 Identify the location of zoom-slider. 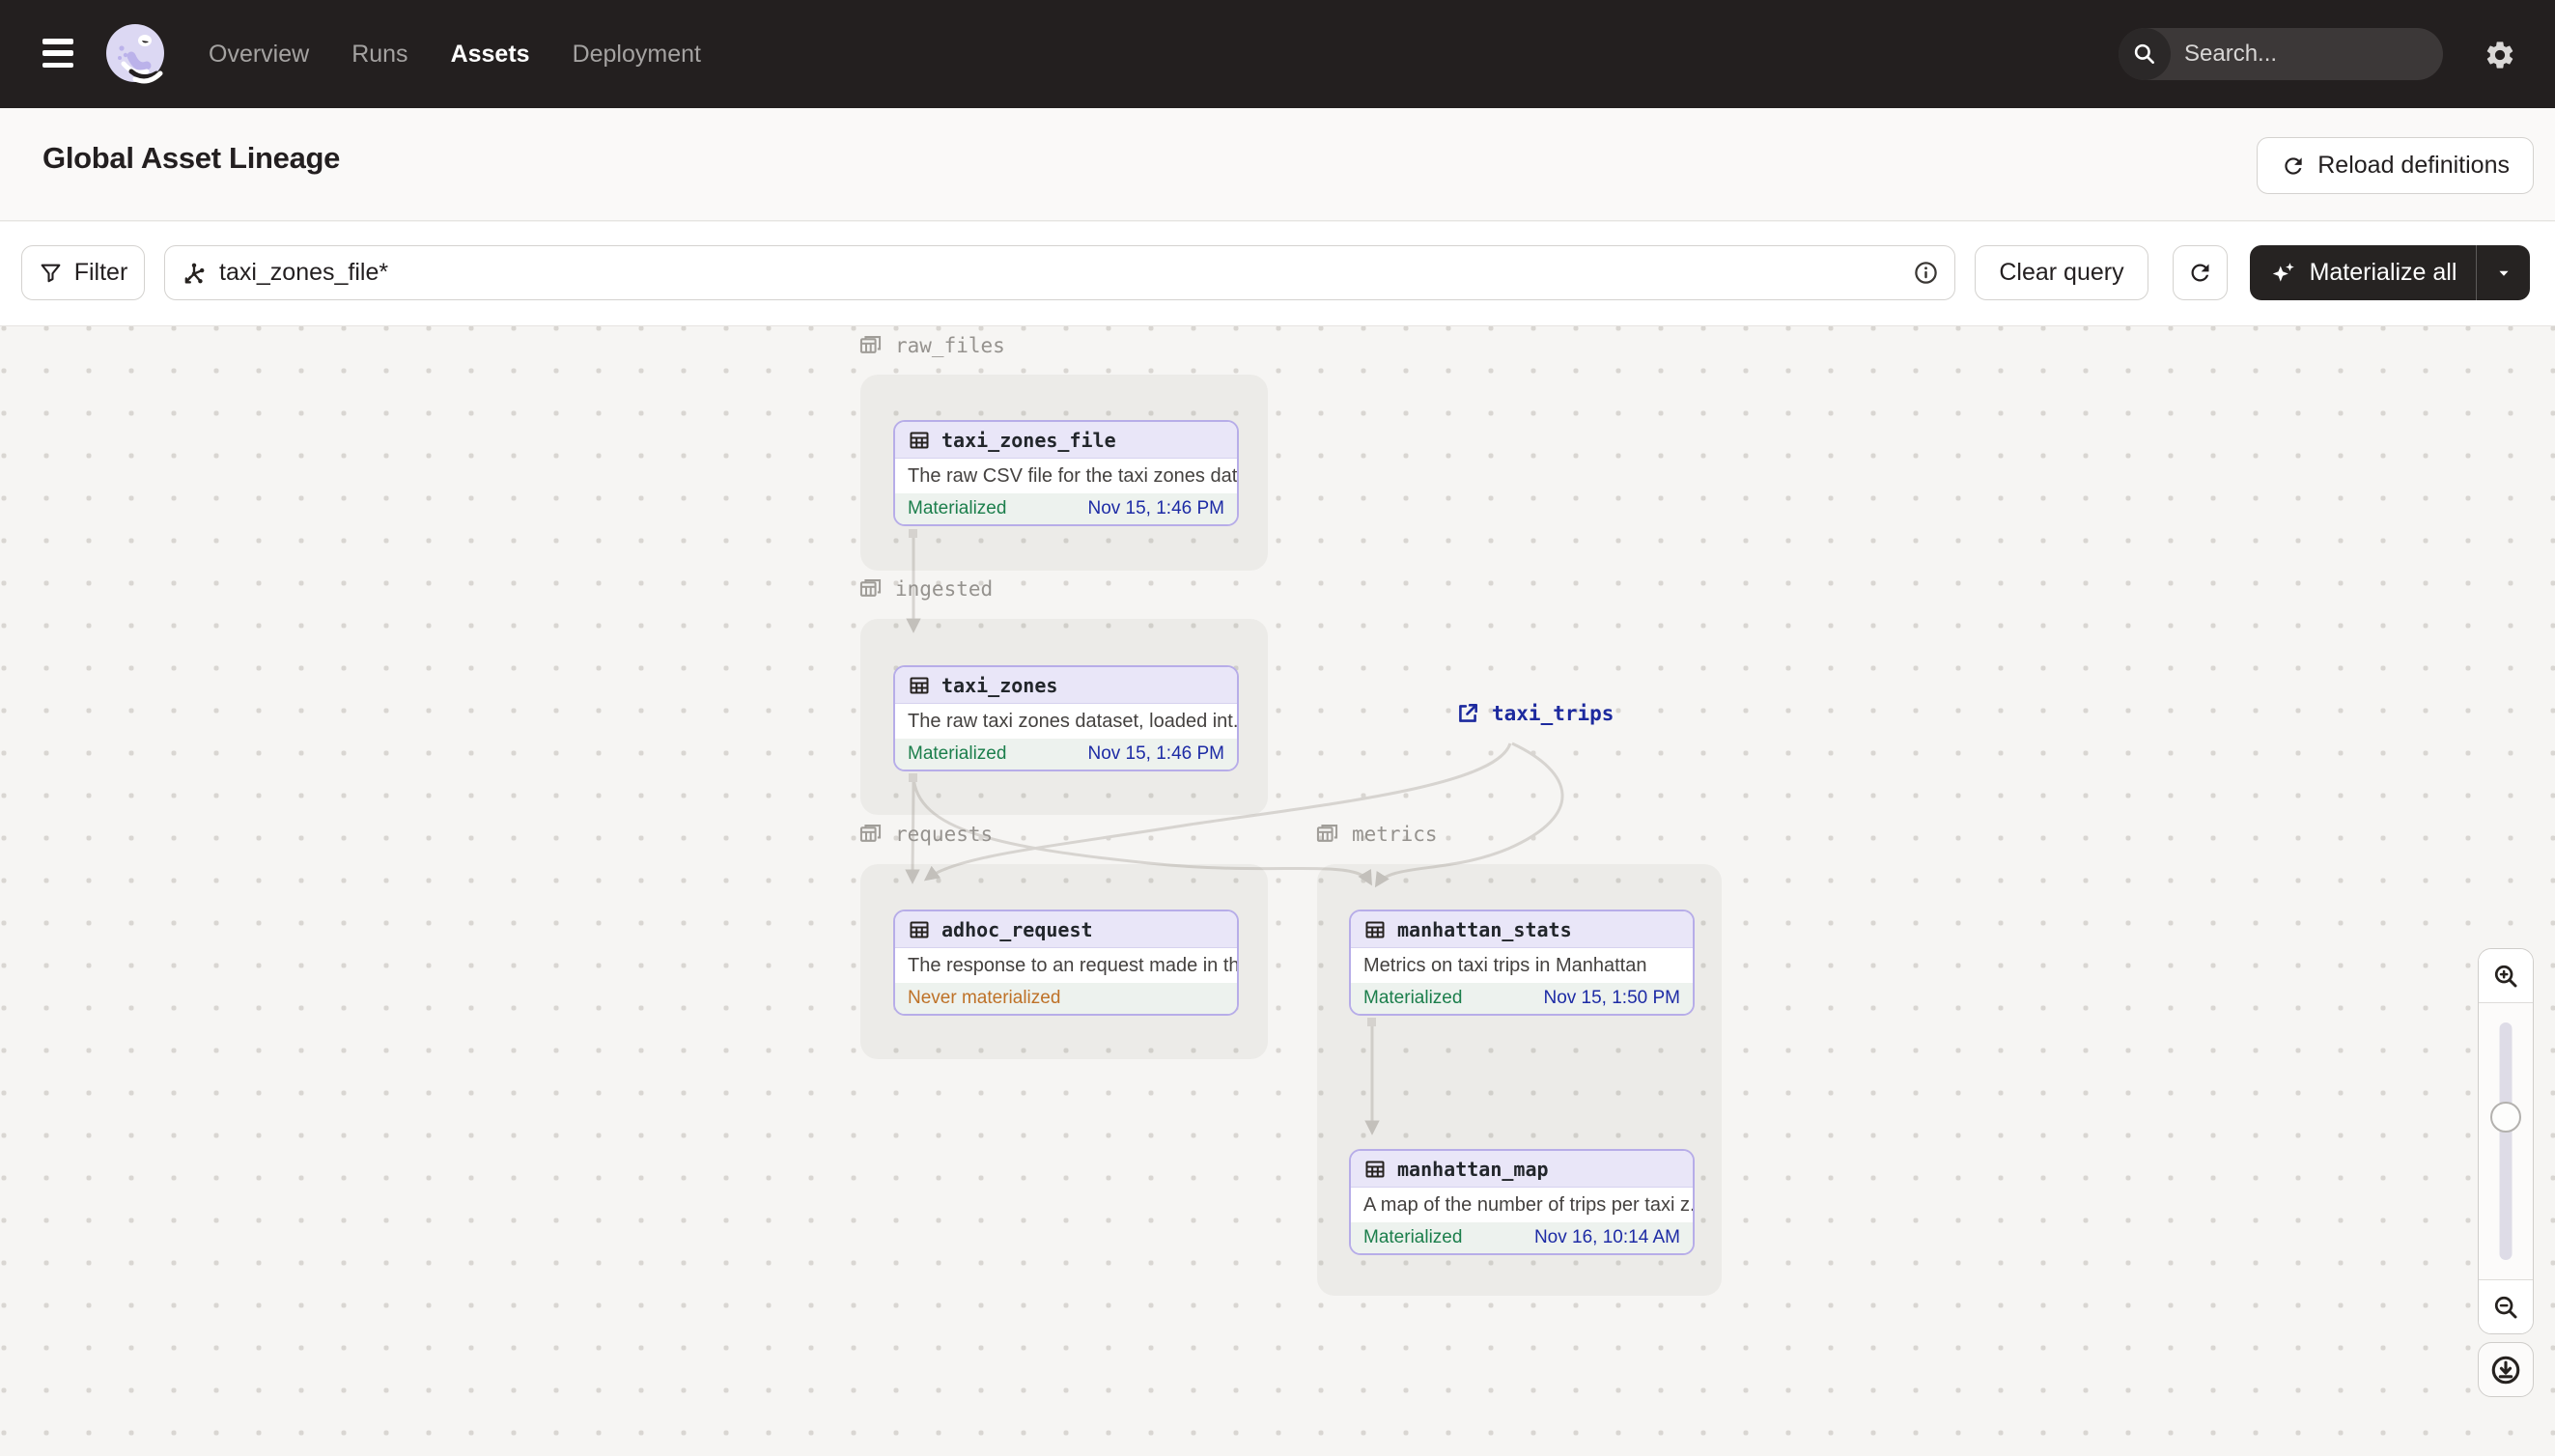
(2506, 1141).